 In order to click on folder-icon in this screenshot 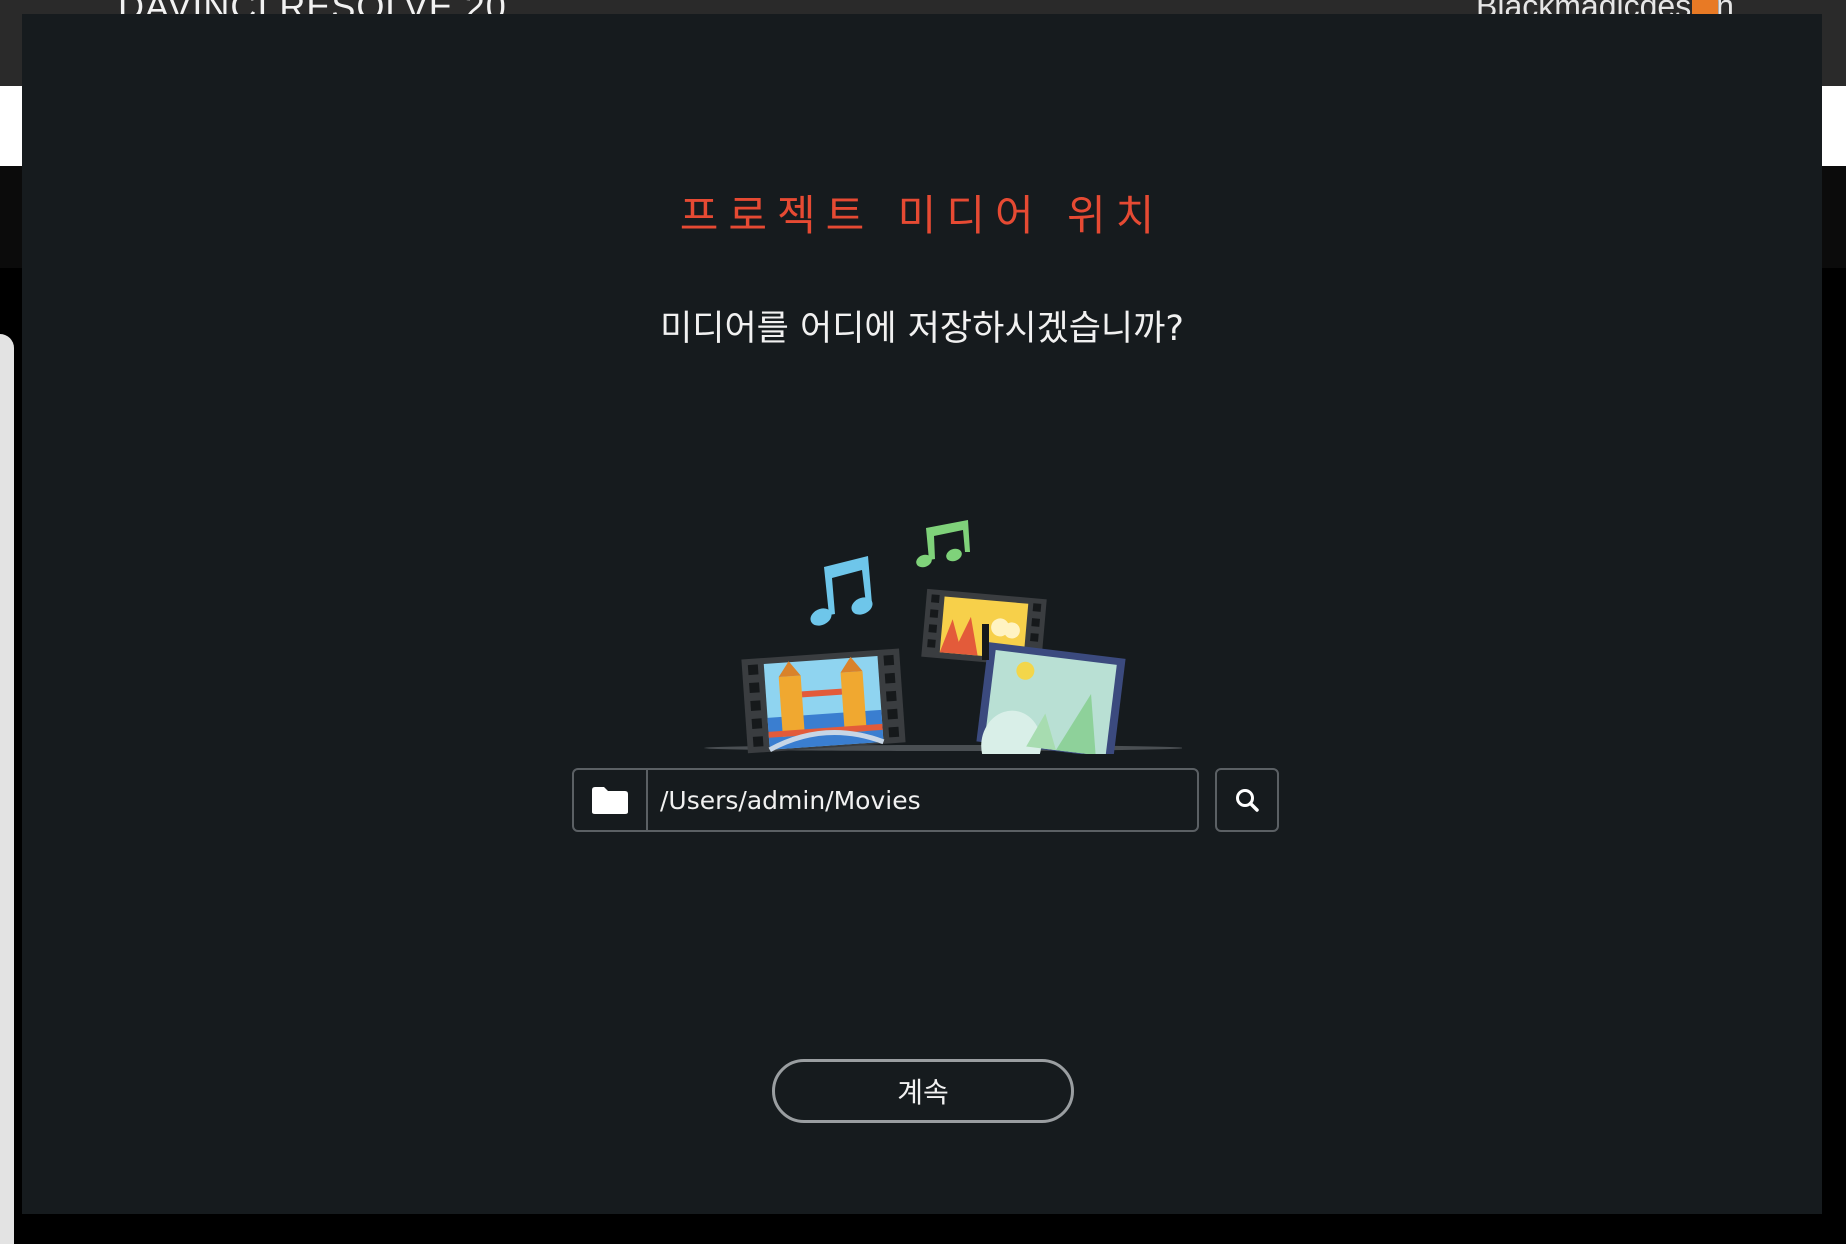, I will do `click(610, 800)`.